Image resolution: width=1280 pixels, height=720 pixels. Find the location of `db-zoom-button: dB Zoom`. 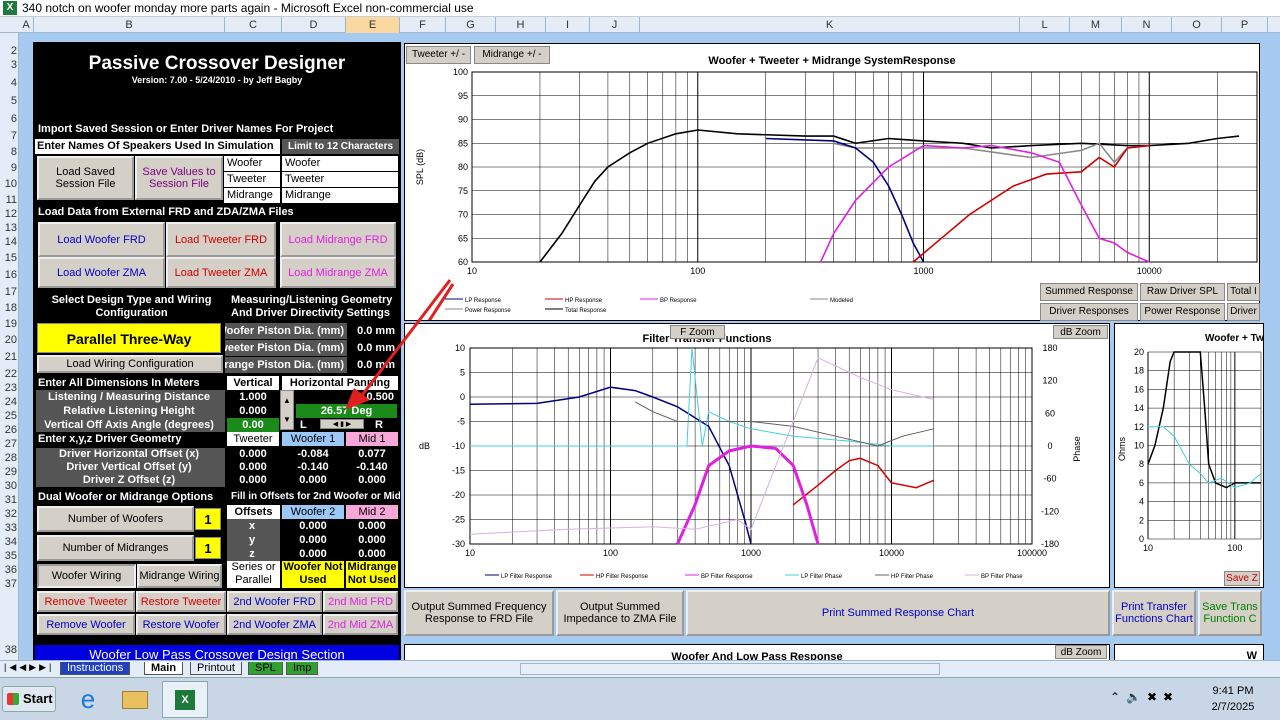

db-zoom-button: dB Zoom is located at coordinates (1080, 332).